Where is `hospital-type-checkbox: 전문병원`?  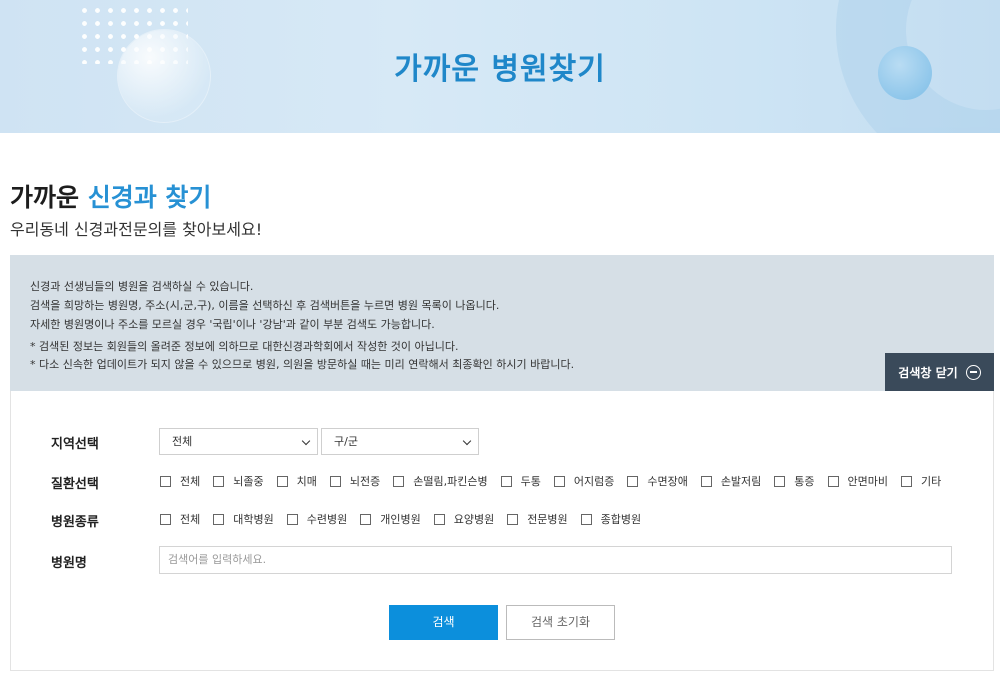
hospital-type-checkbox: 전문병원 is located at coordinates (537, 519).